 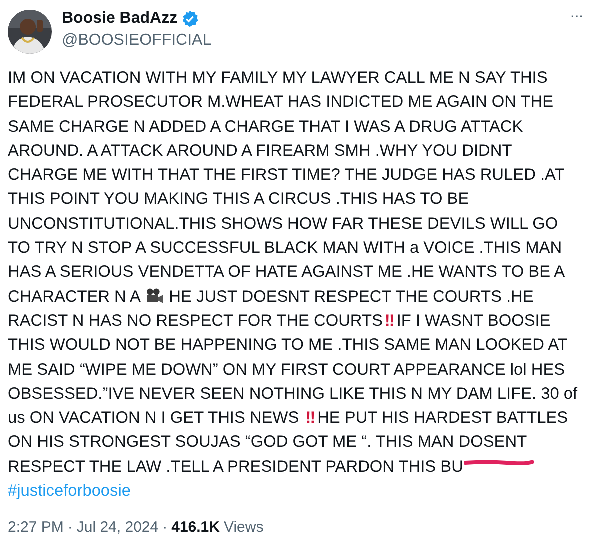 What do you see at coordinates (244, 527) in the screenshot?
I see `views-label: Views` at bounding box center [244, 527].